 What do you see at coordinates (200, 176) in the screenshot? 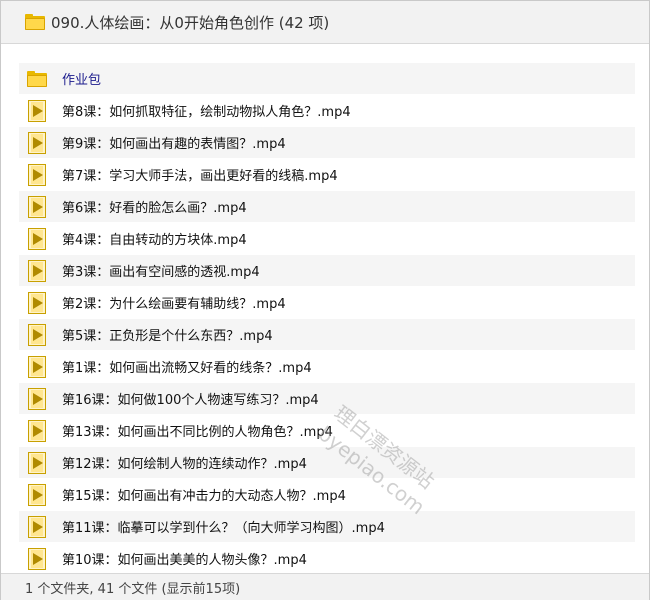
I see `item-label: 第7课：学习大师手法，画出更好看的线稿.mp4` at bounding box center [200, 176].